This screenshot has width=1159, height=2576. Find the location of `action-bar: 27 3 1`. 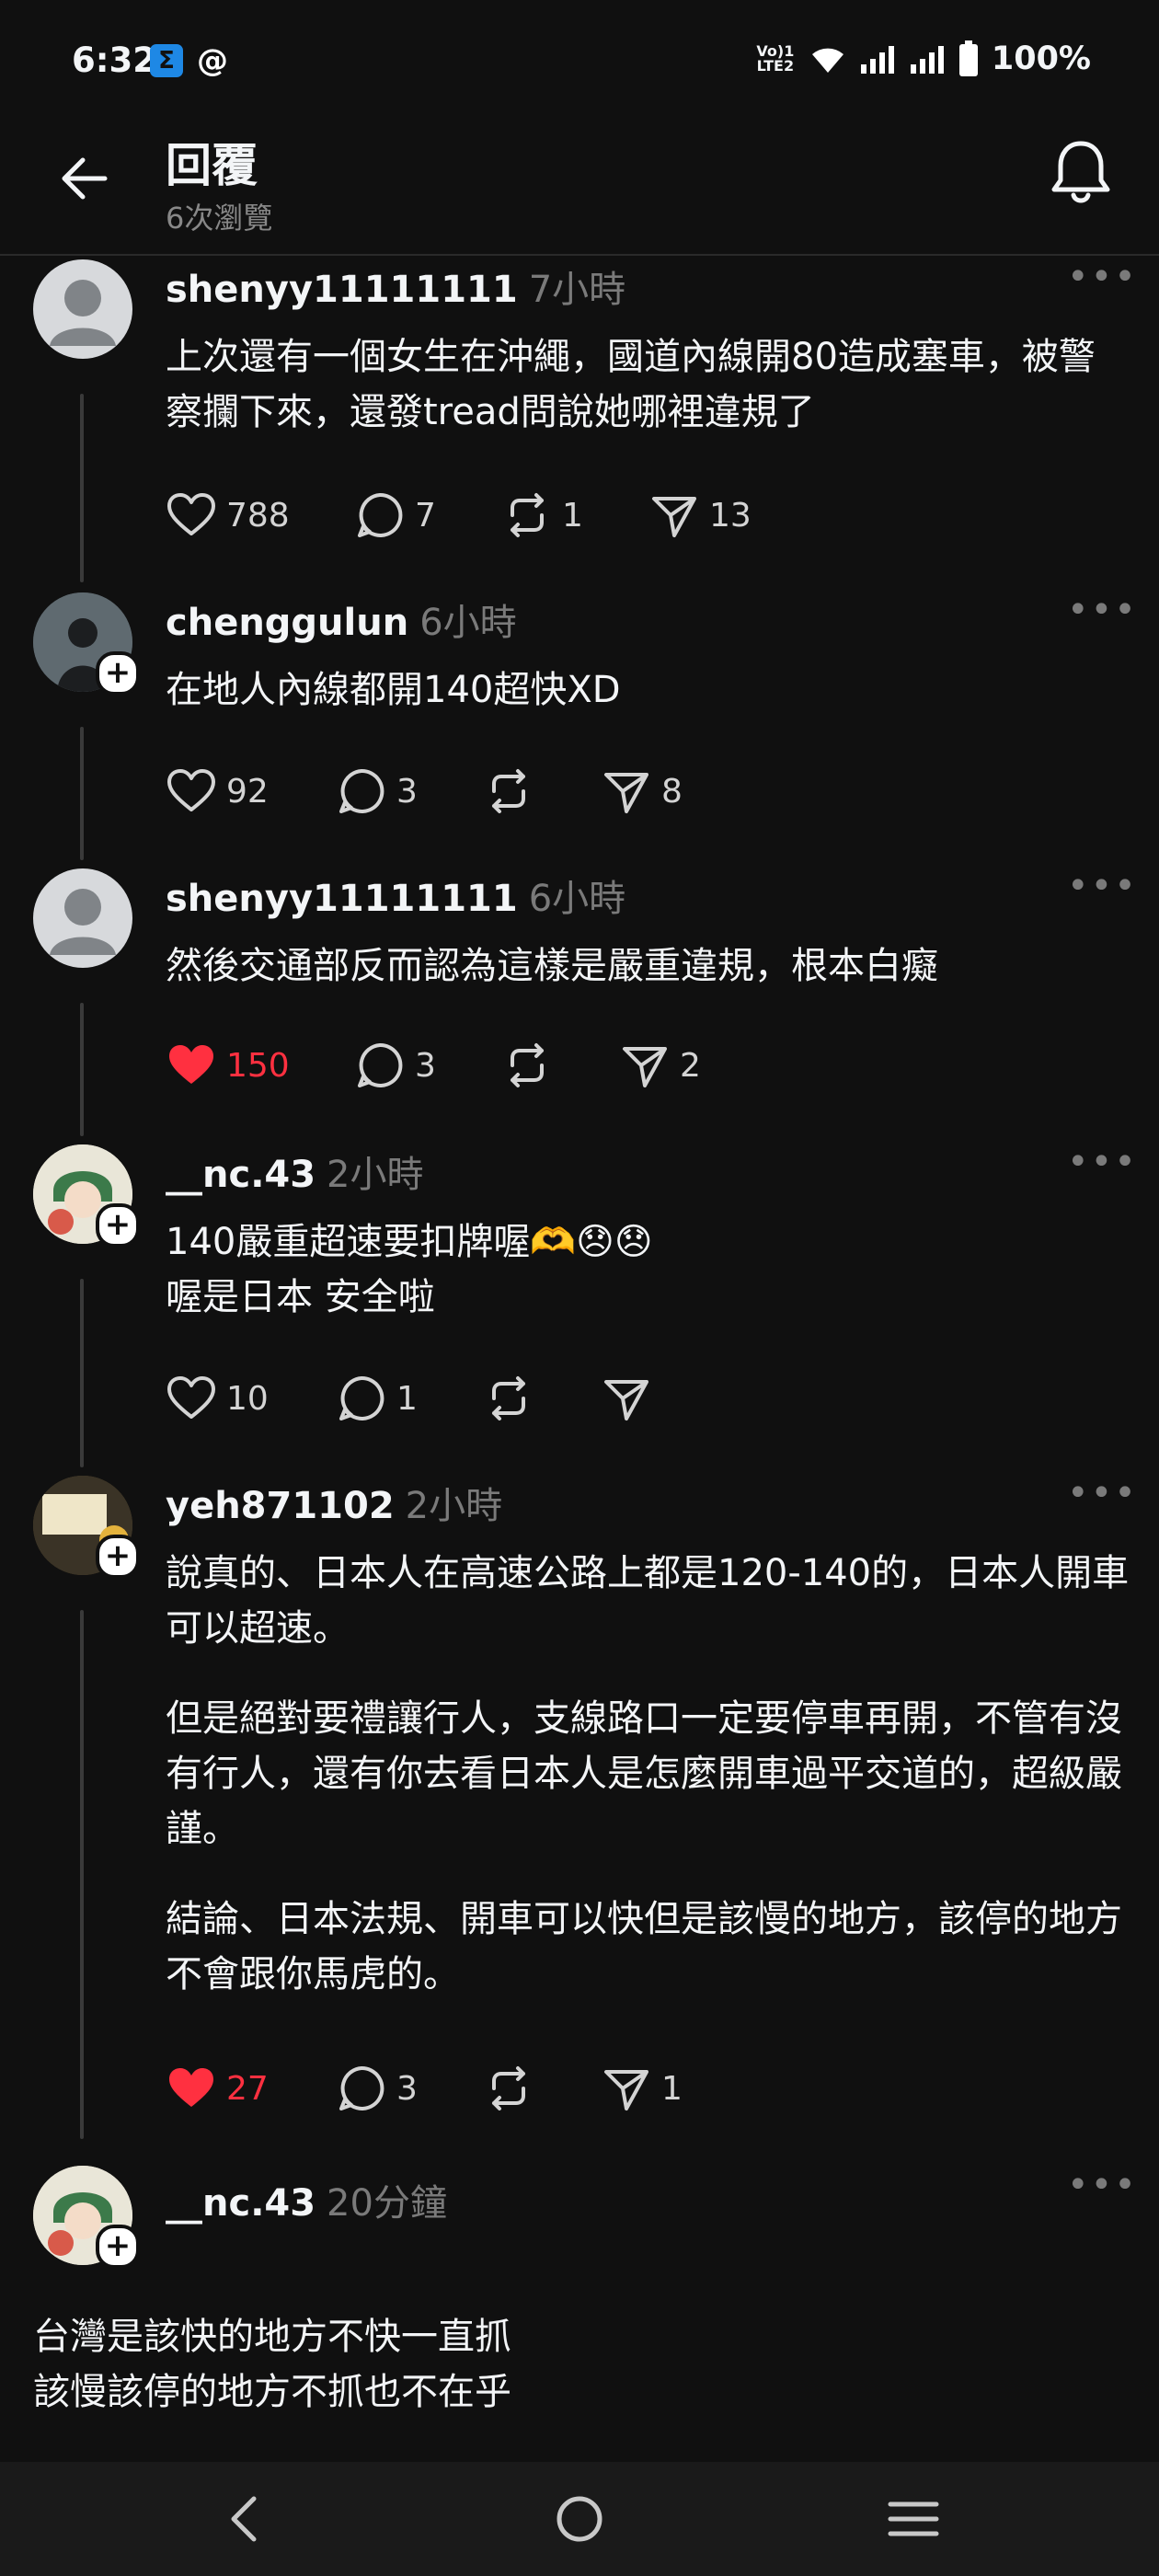

action-bar: 27 3 1 is located at coordinates (424, 2088).